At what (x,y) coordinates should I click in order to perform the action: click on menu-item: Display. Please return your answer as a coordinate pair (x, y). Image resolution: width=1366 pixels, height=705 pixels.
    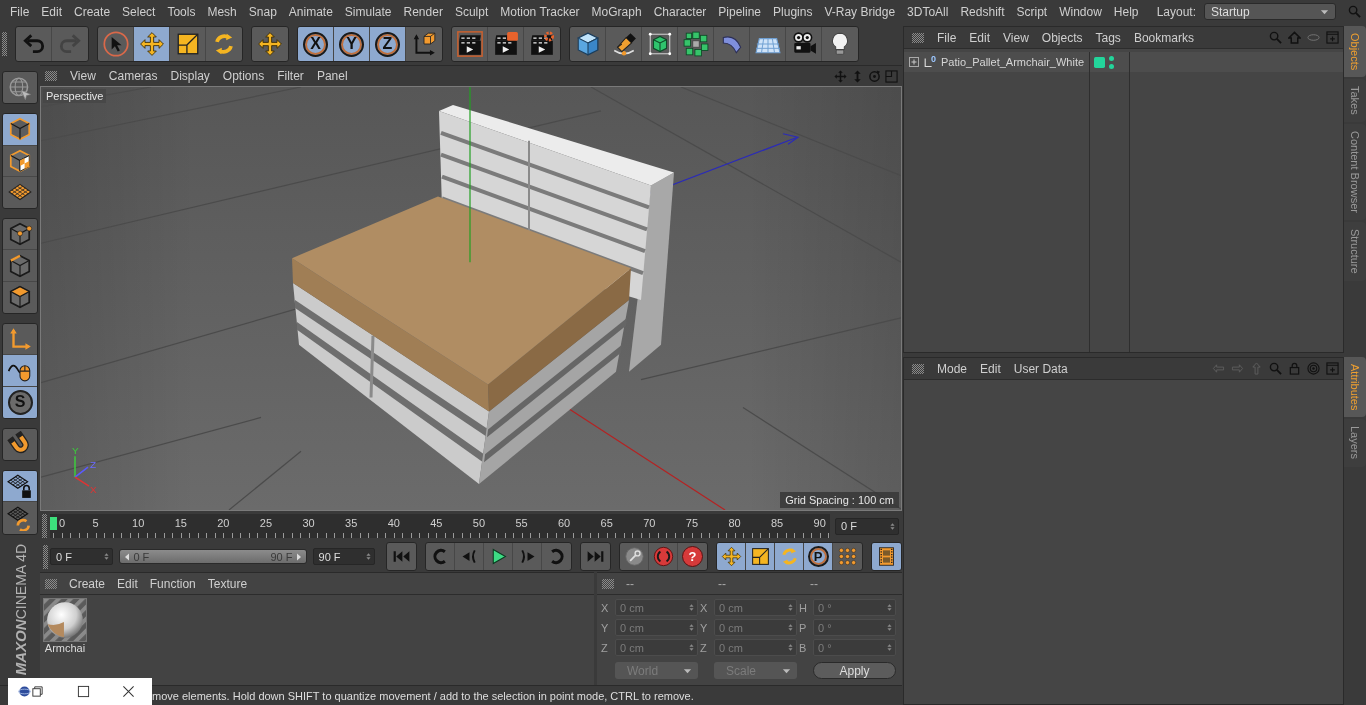
    Looking at the image, I should click on (190, 76).